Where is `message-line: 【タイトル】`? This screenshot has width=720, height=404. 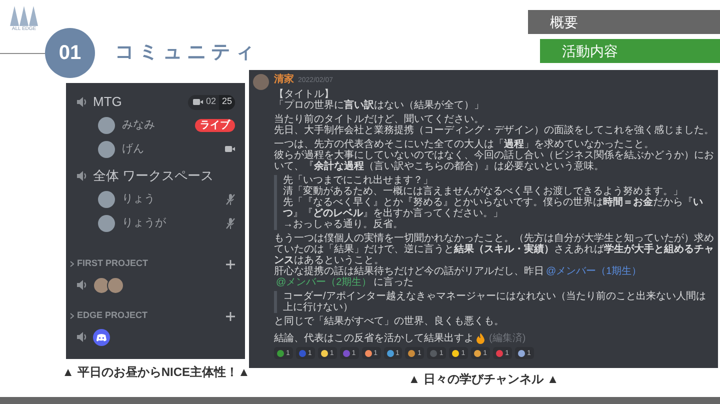
message-line: 【タイトル】 is located at coordinates (304, 94).